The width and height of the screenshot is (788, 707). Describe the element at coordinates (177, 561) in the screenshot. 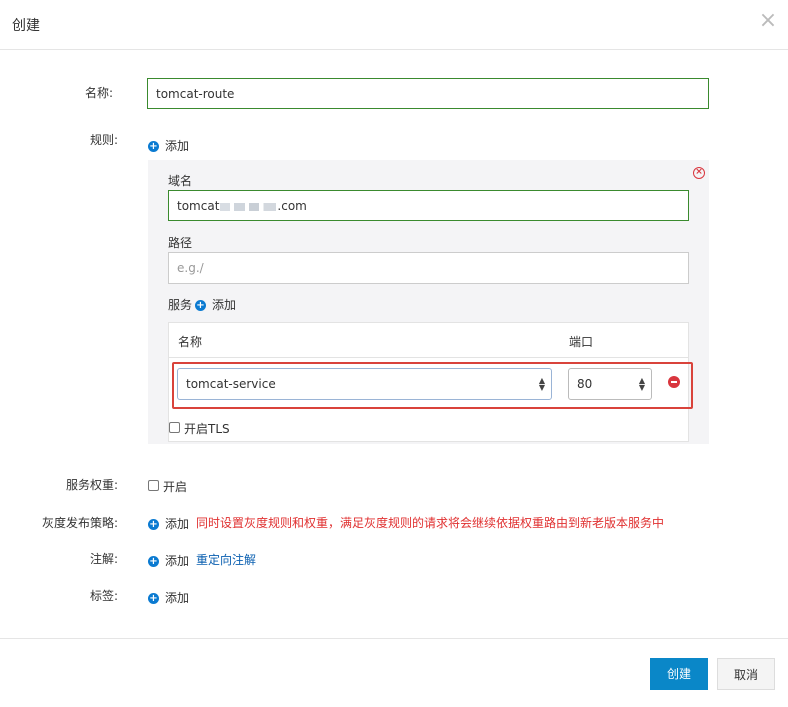

I see `add-annotation-label: 添加` at that location.